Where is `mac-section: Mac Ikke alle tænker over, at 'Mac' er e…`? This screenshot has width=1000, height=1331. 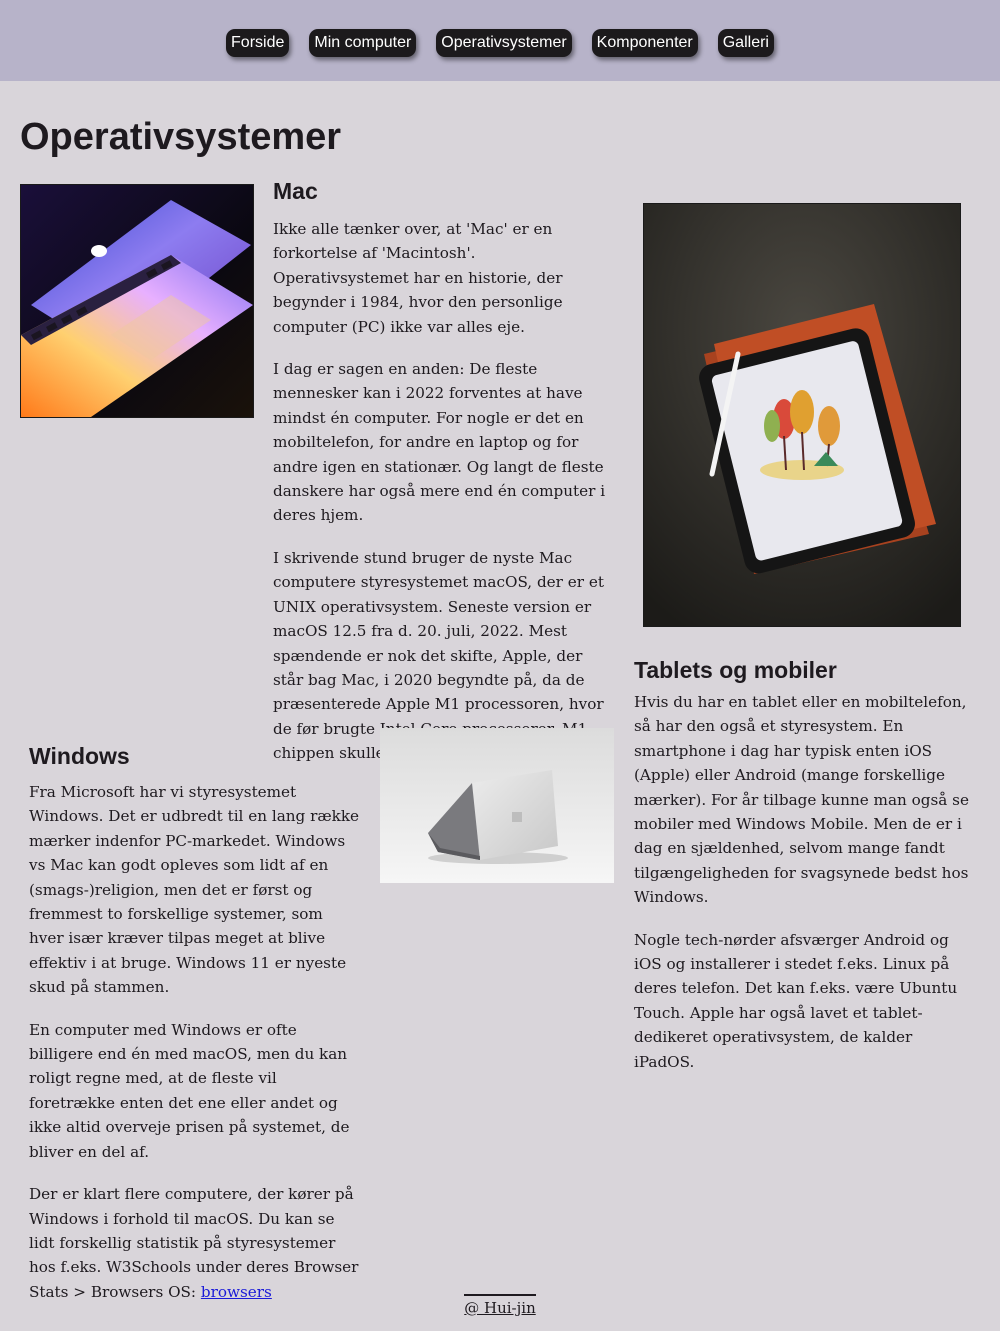
mac-section: Mac Ikke alle tænker over, at 'Mac' er e… is located at coordinates (440, 472).